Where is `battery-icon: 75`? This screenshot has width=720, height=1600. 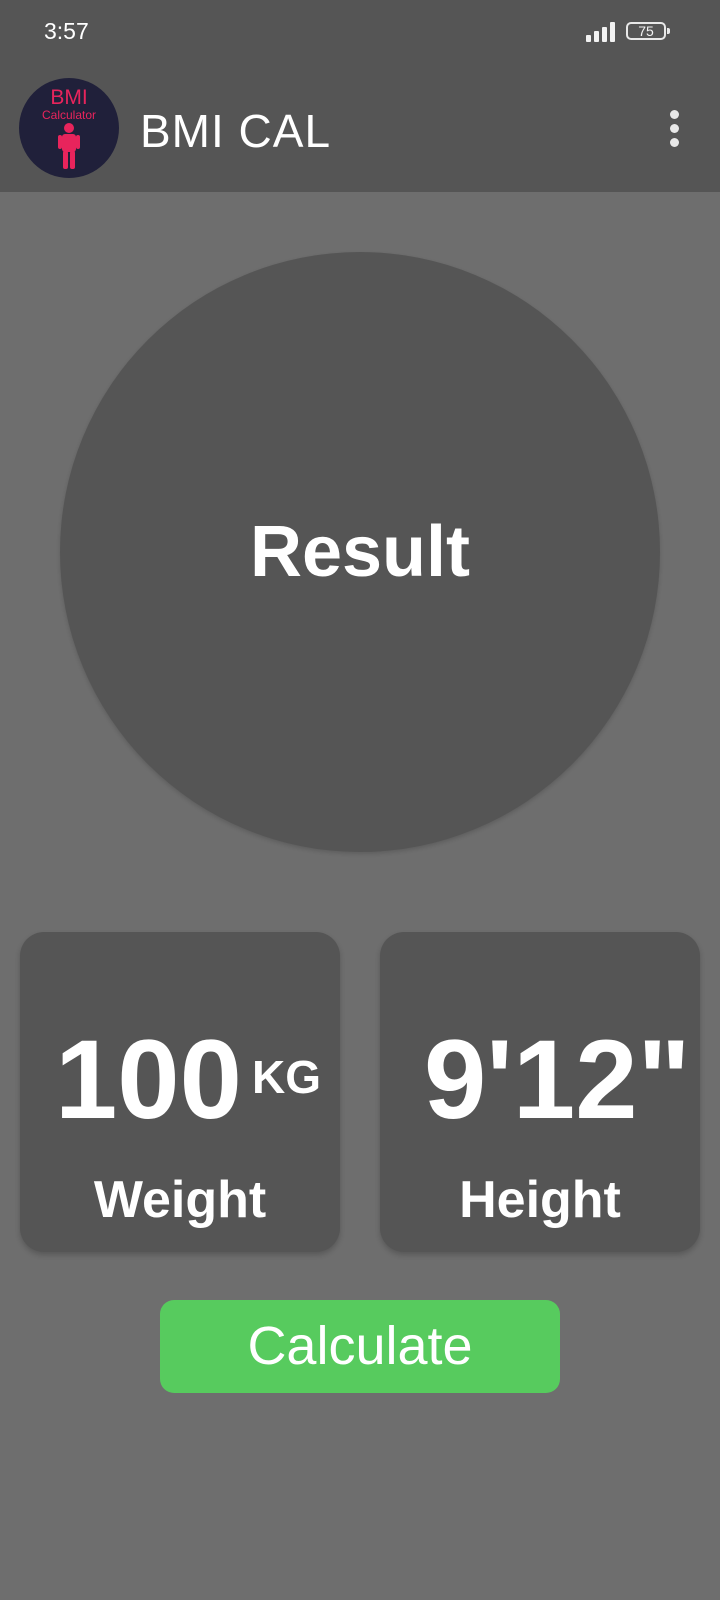
battery-icon: 75 is located at coordinates (648, 31).